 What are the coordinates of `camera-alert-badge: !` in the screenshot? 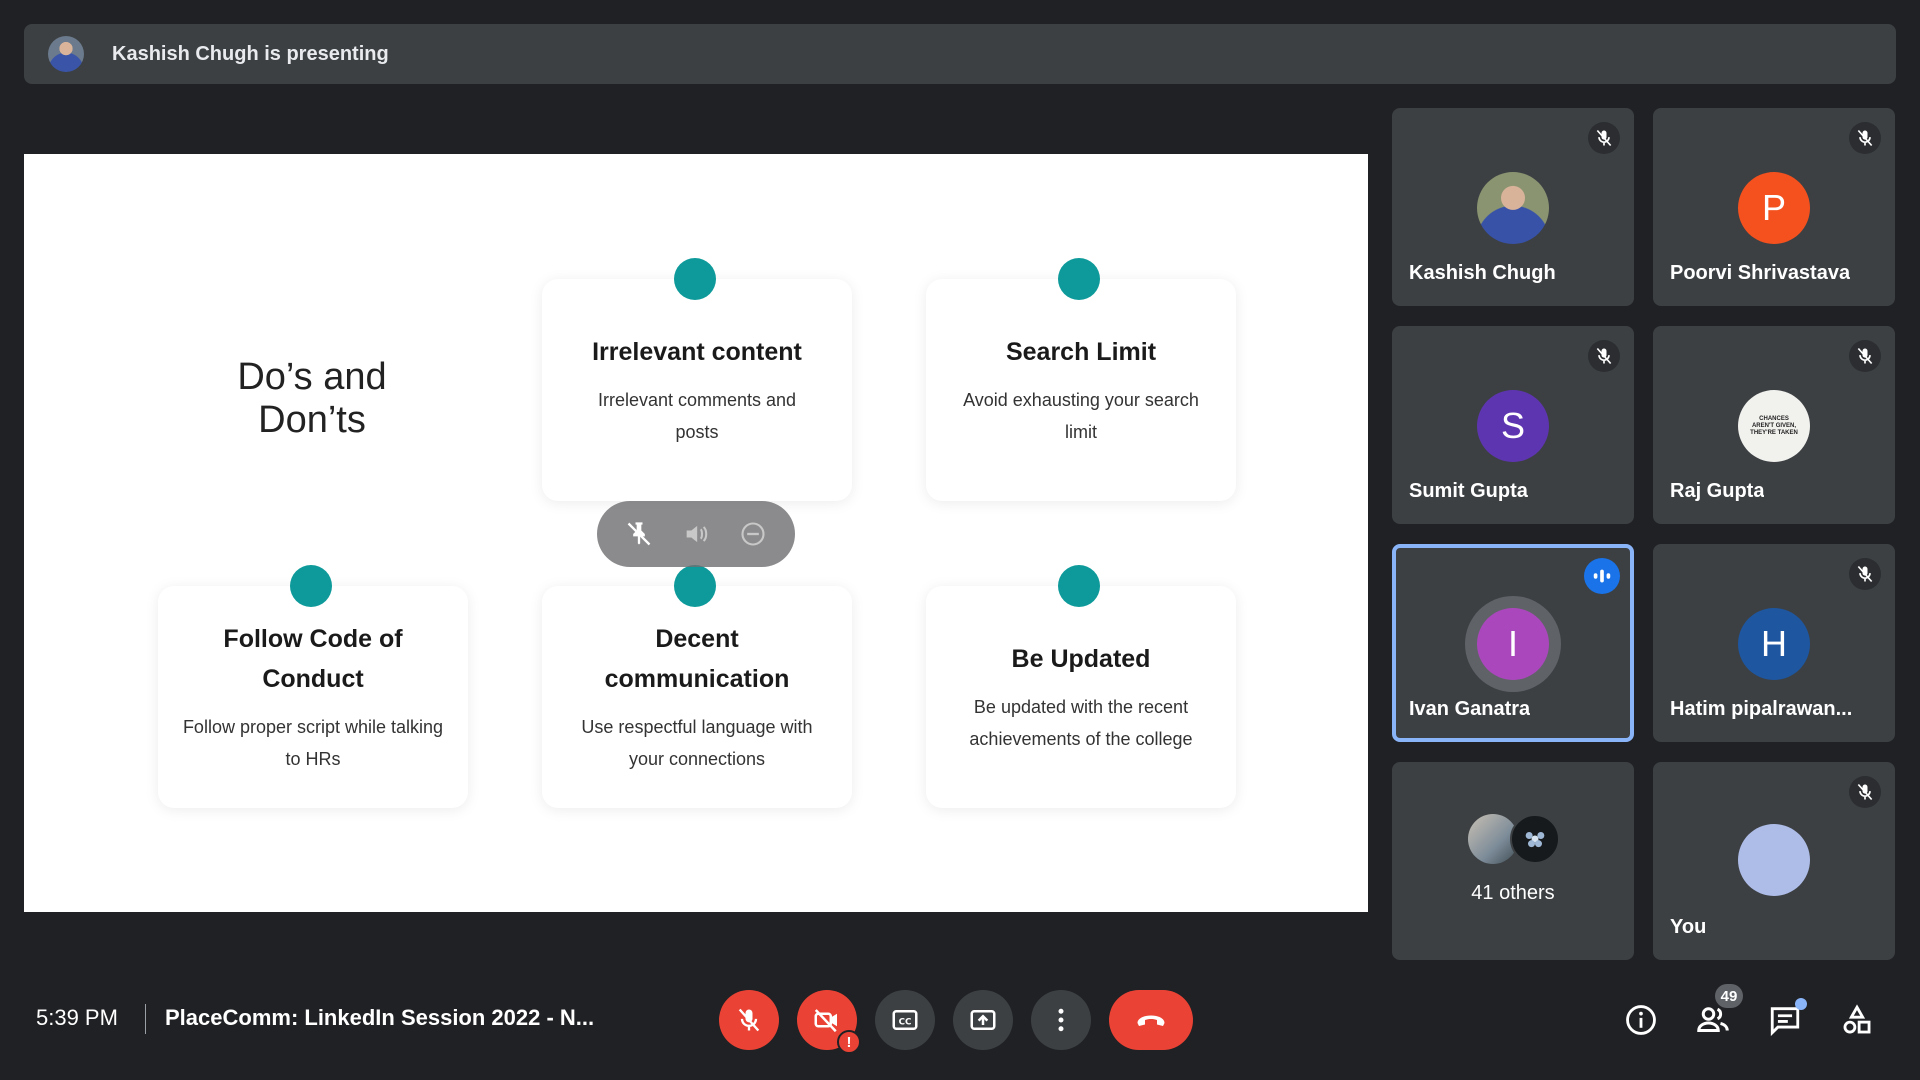 It's located at (849, 1042).